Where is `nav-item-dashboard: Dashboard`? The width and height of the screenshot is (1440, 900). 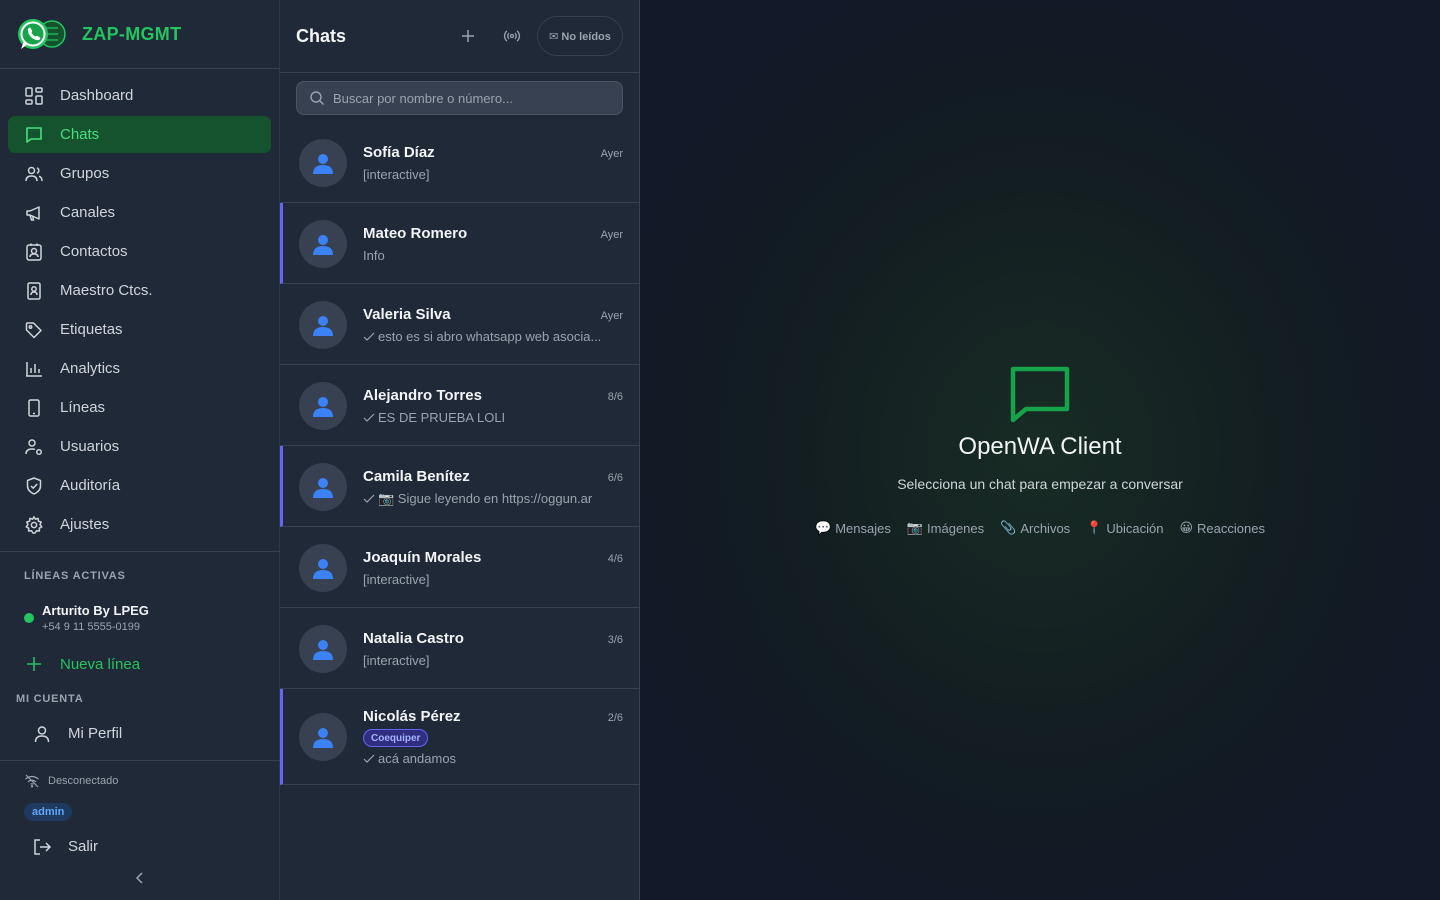
nav-item-dashboard: Dashboard is located at coordinates (139, 95).